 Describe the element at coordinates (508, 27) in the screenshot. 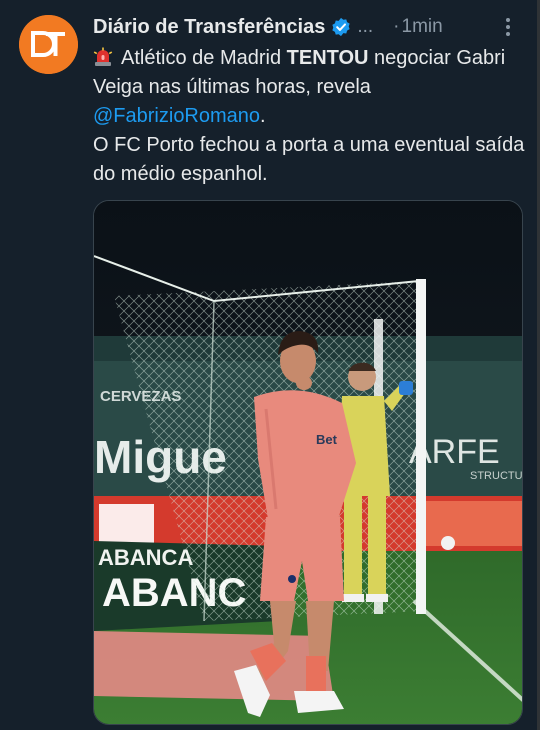

I see `more-options-icon` at that location.